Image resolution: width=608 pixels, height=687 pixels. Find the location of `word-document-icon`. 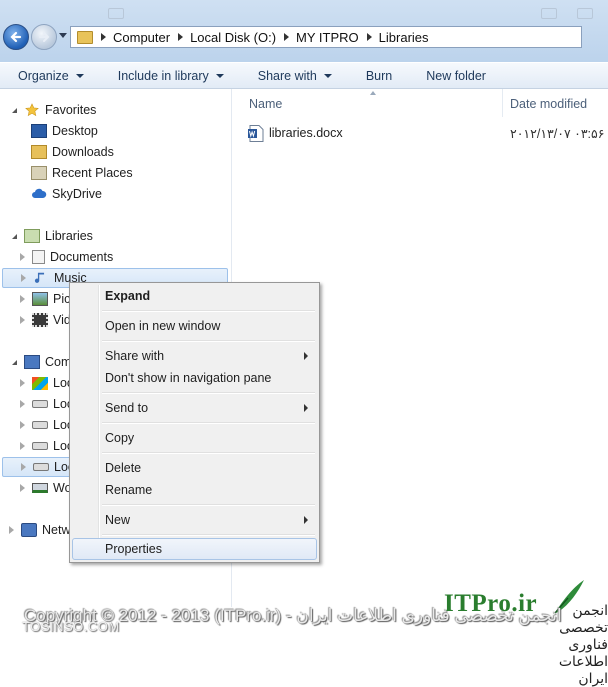

word-document-icon is located at coordinates (256, 133).